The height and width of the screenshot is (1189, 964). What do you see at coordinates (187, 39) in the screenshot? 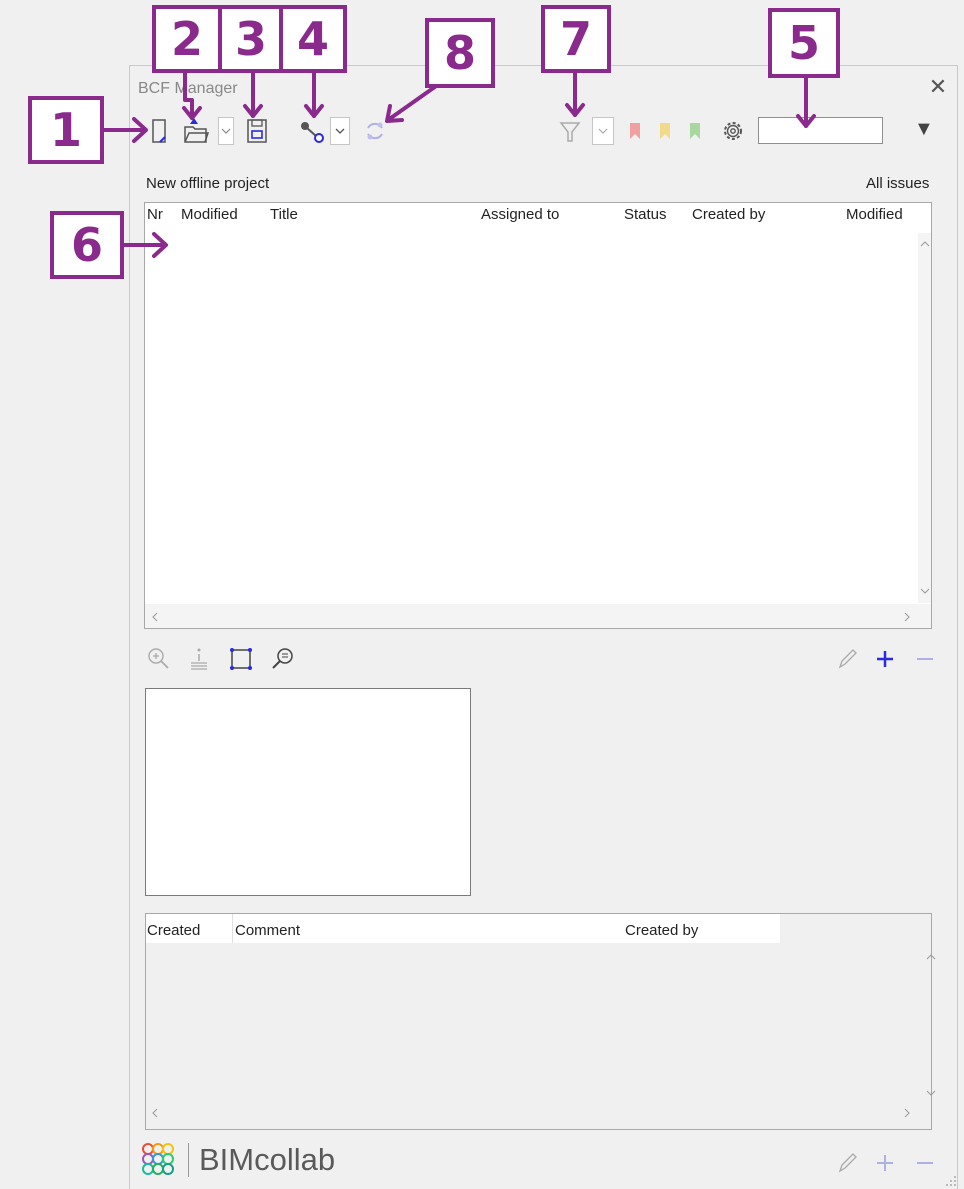
I see `callout-2: 2` at bounding box center [187, 39].